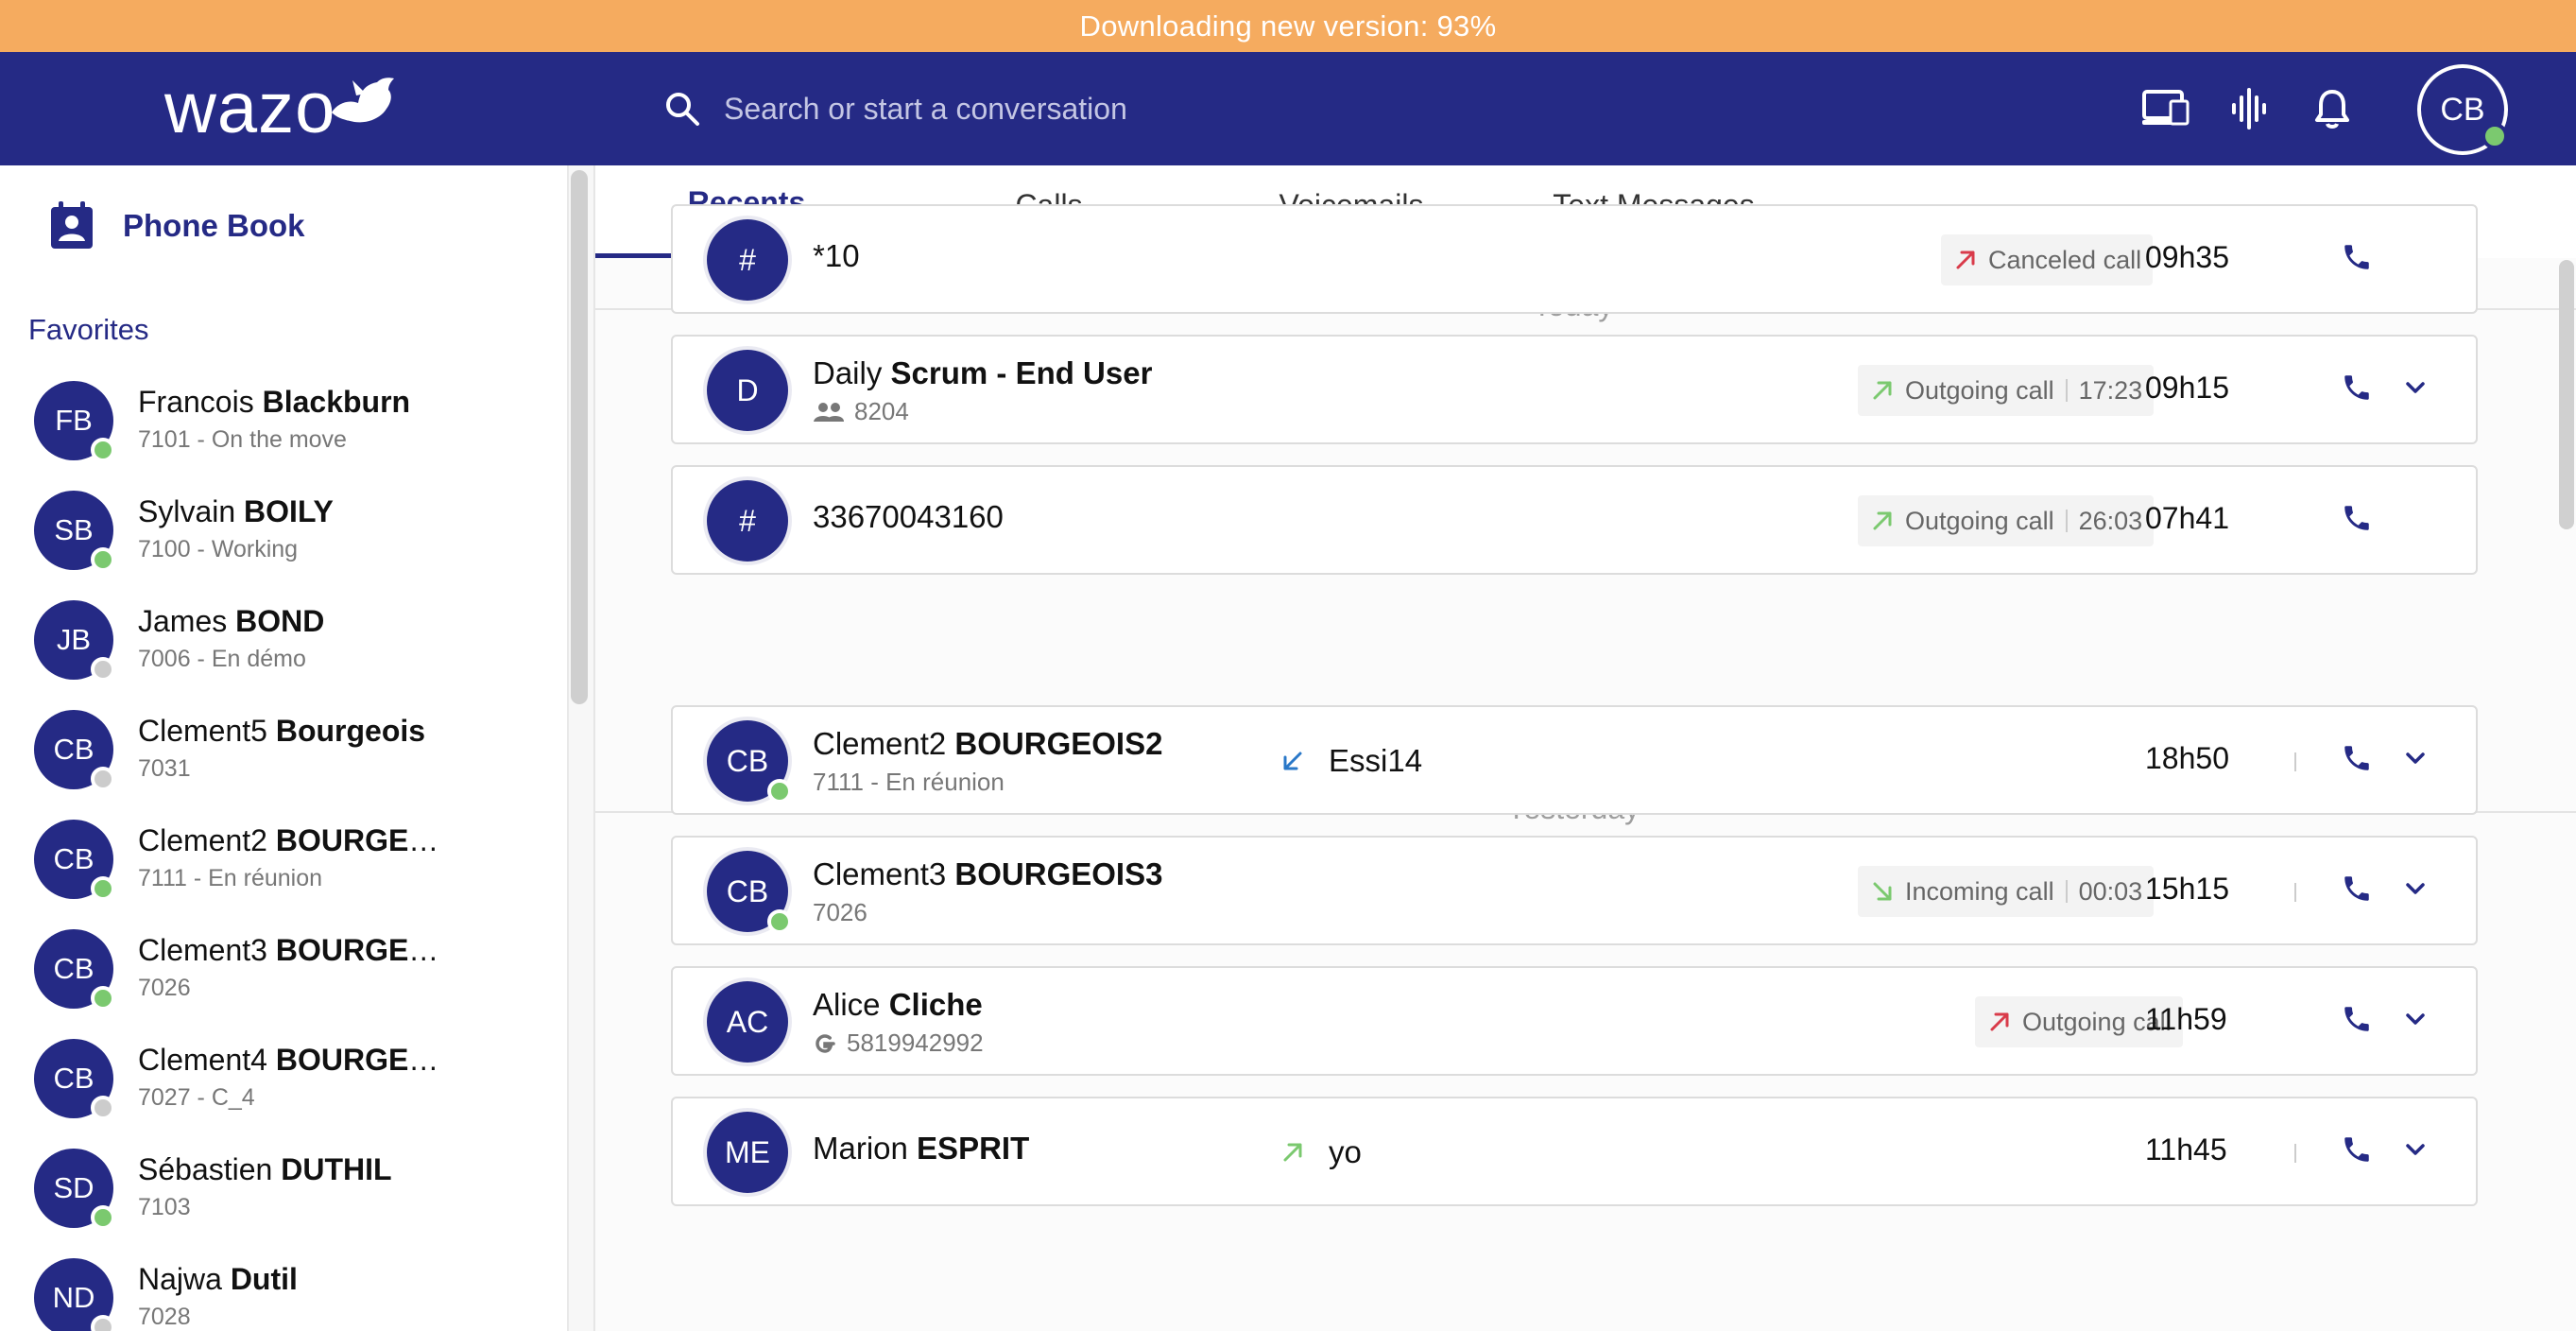  I want to click on voice-waveform-icon, so click(2249, 108).